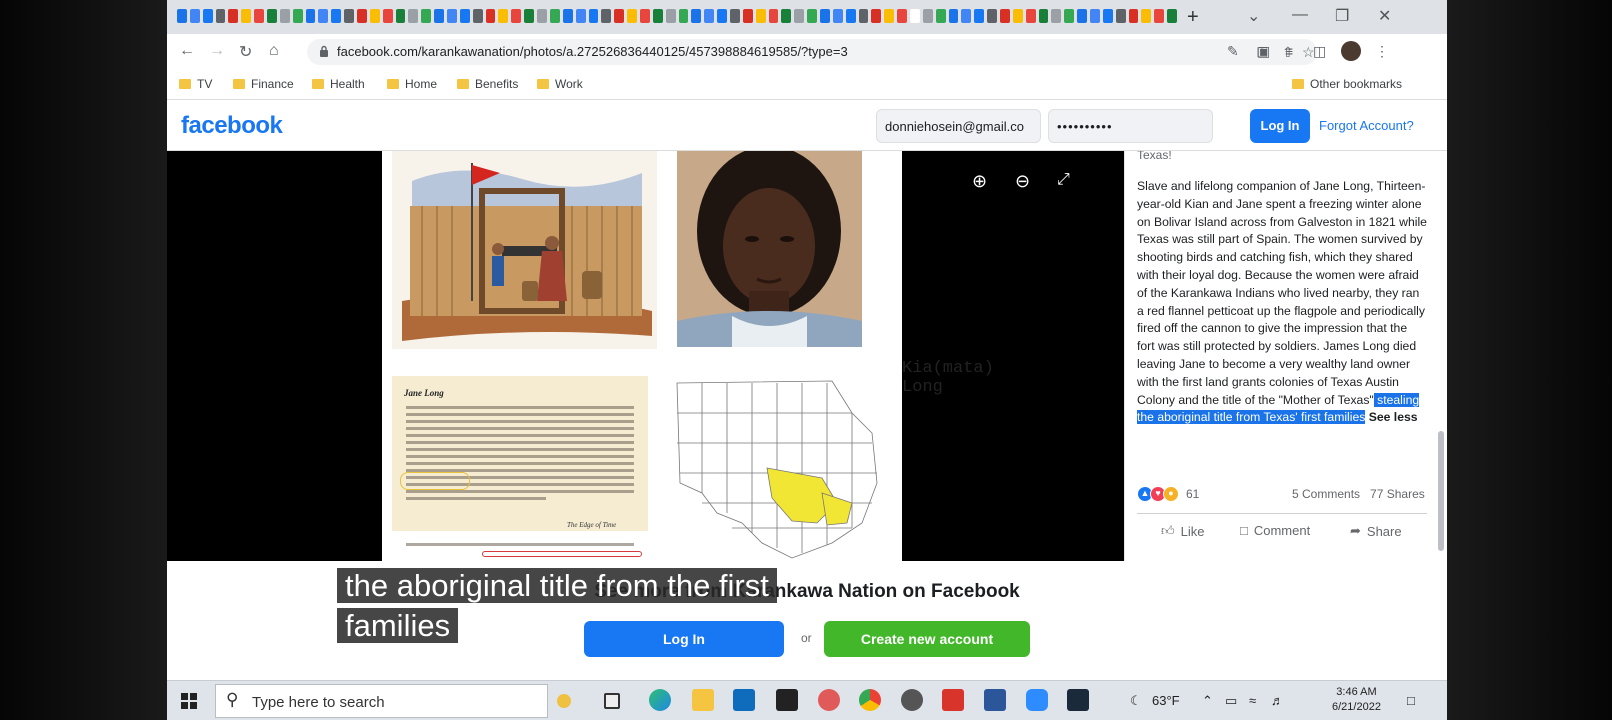 Image resolution: width=1612 pixels, height=720 pixels. What do you see at coordinates (1166, 700) in the screenshot?
I see `weather-temp: 63°F` at bounding box center [1166, 700].